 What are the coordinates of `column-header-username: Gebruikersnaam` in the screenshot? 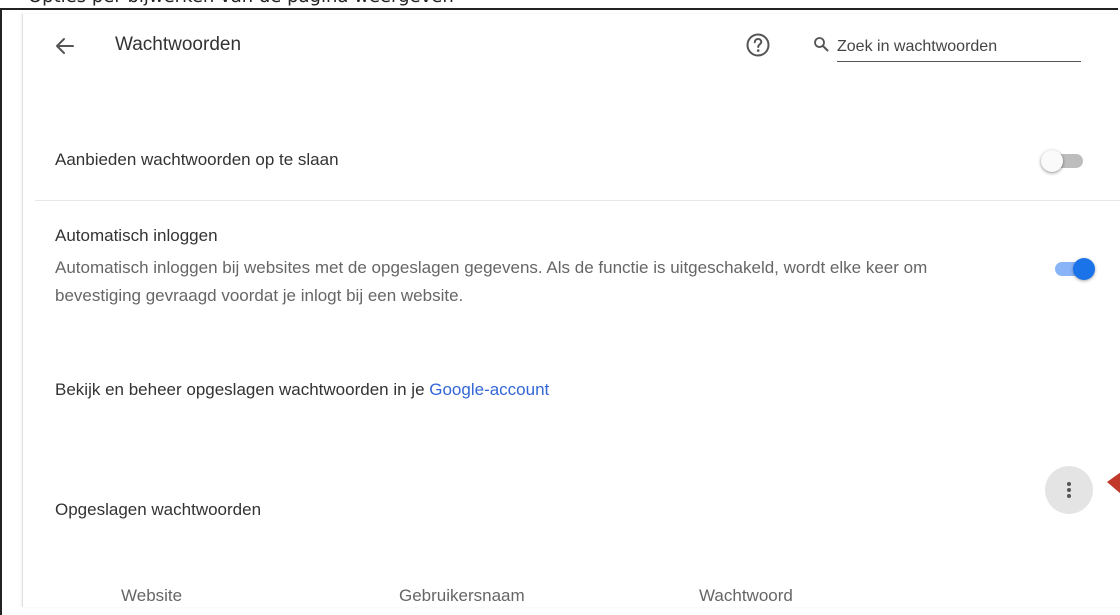 It's located at (462, 595).